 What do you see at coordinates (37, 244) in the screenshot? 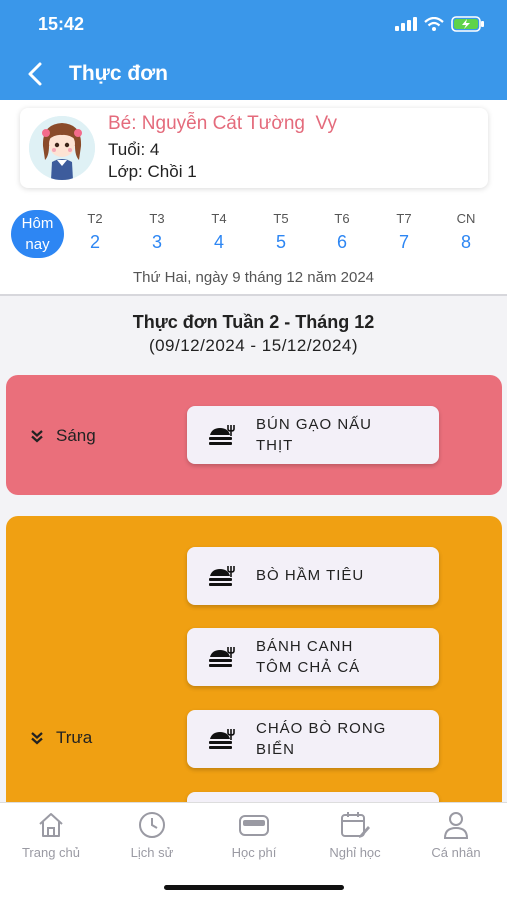
I see `today-label-line2: nay` at bounding box center [37, 244].